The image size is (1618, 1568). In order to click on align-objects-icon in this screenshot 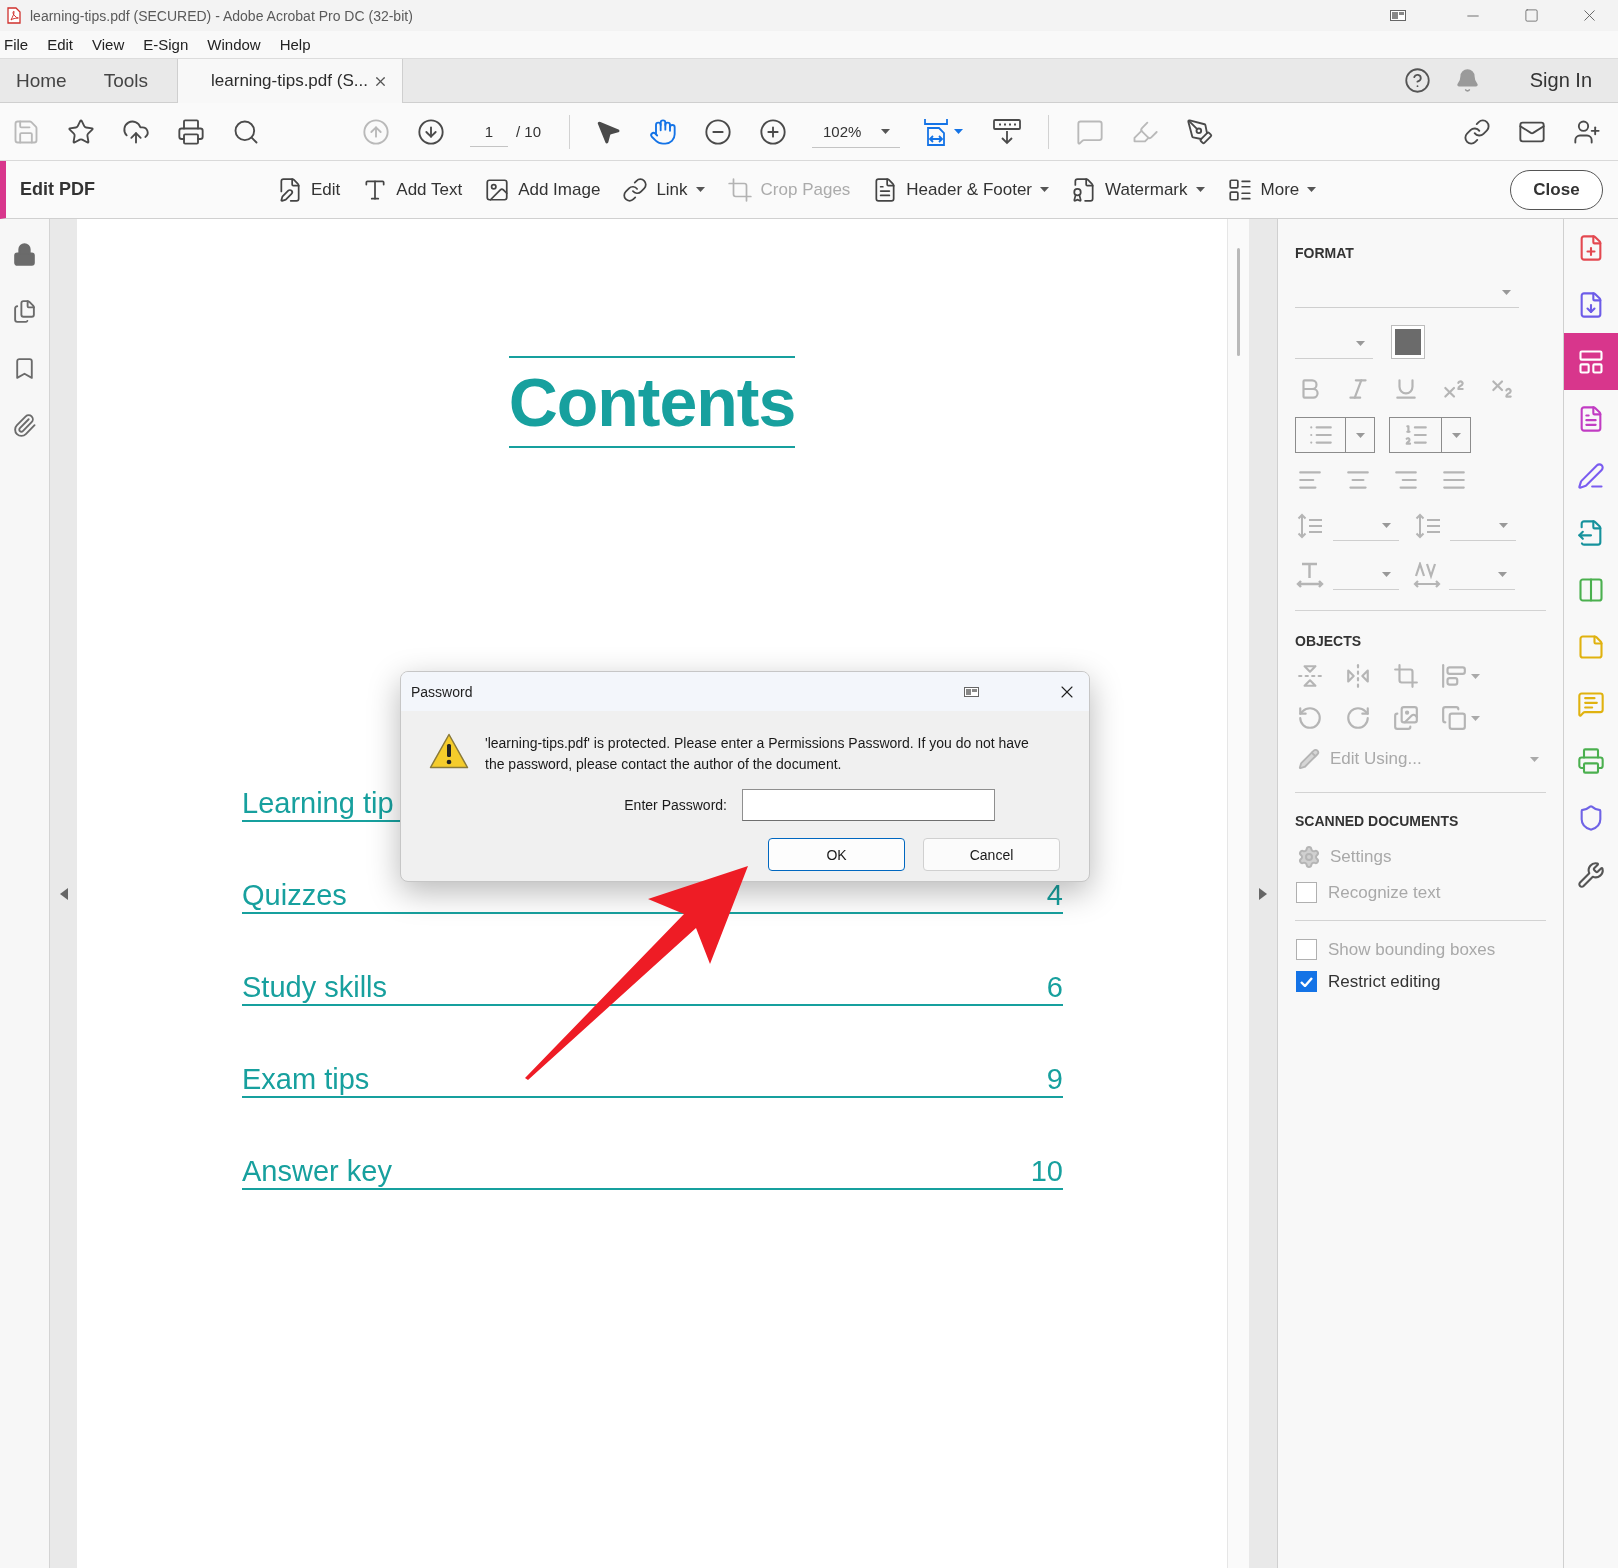, I will do `click(1454, 676)`.